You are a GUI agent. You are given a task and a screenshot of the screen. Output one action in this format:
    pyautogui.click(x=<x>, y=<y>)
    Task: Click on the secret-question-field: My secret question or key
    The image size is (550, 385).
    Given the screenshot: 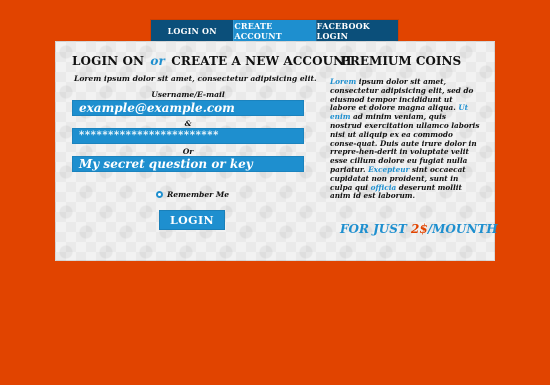 What is the action you would take?
    pyautogui.click(x=188, y=164)
    